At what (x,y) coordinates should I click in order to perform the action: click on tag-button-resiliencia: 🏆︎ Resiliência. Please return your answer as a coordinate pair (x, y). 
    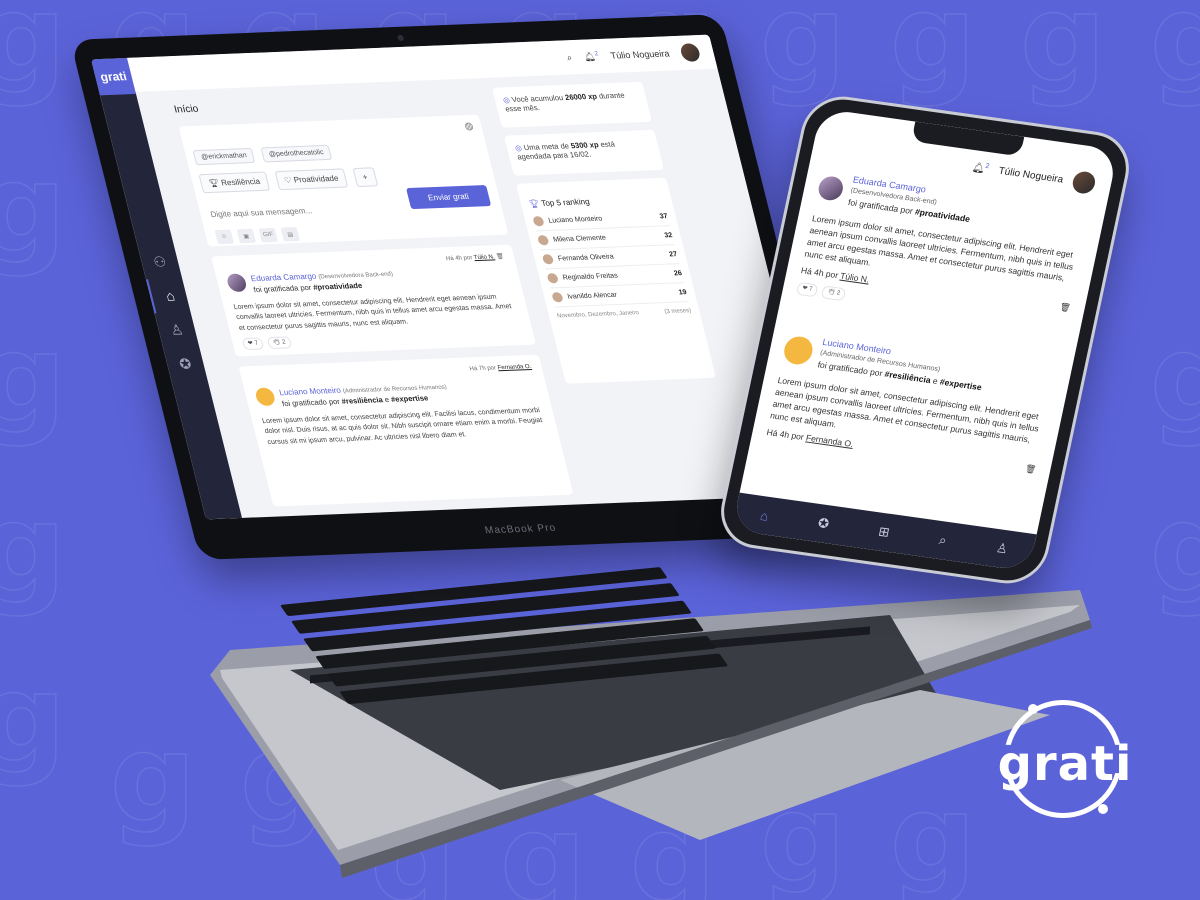
    Looking at the image, I should click on (234, 182).